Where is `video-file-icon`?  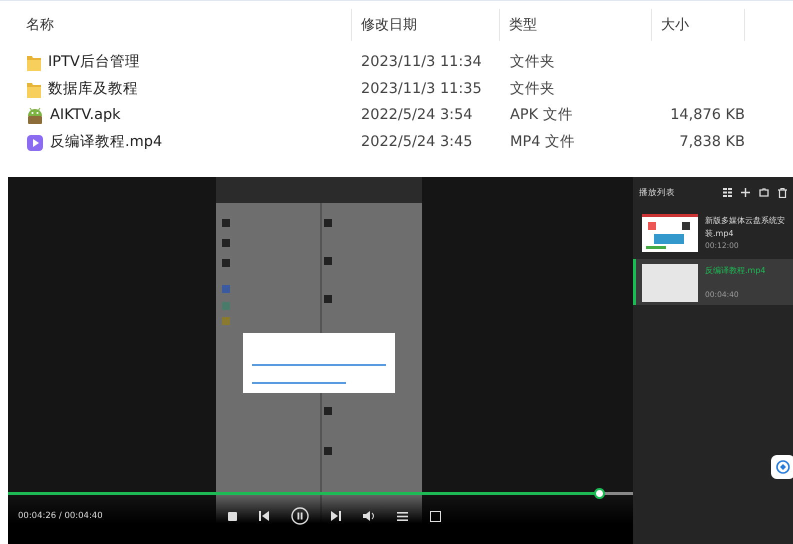
video-file-icon is located at coordinates (35, 143).